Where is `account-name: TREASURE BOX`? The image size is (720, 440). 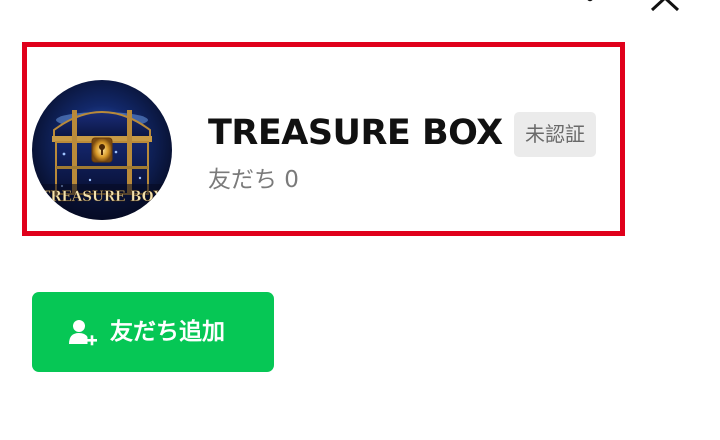 account-name: TREASURE BOX is located at coordinates (355, 133).